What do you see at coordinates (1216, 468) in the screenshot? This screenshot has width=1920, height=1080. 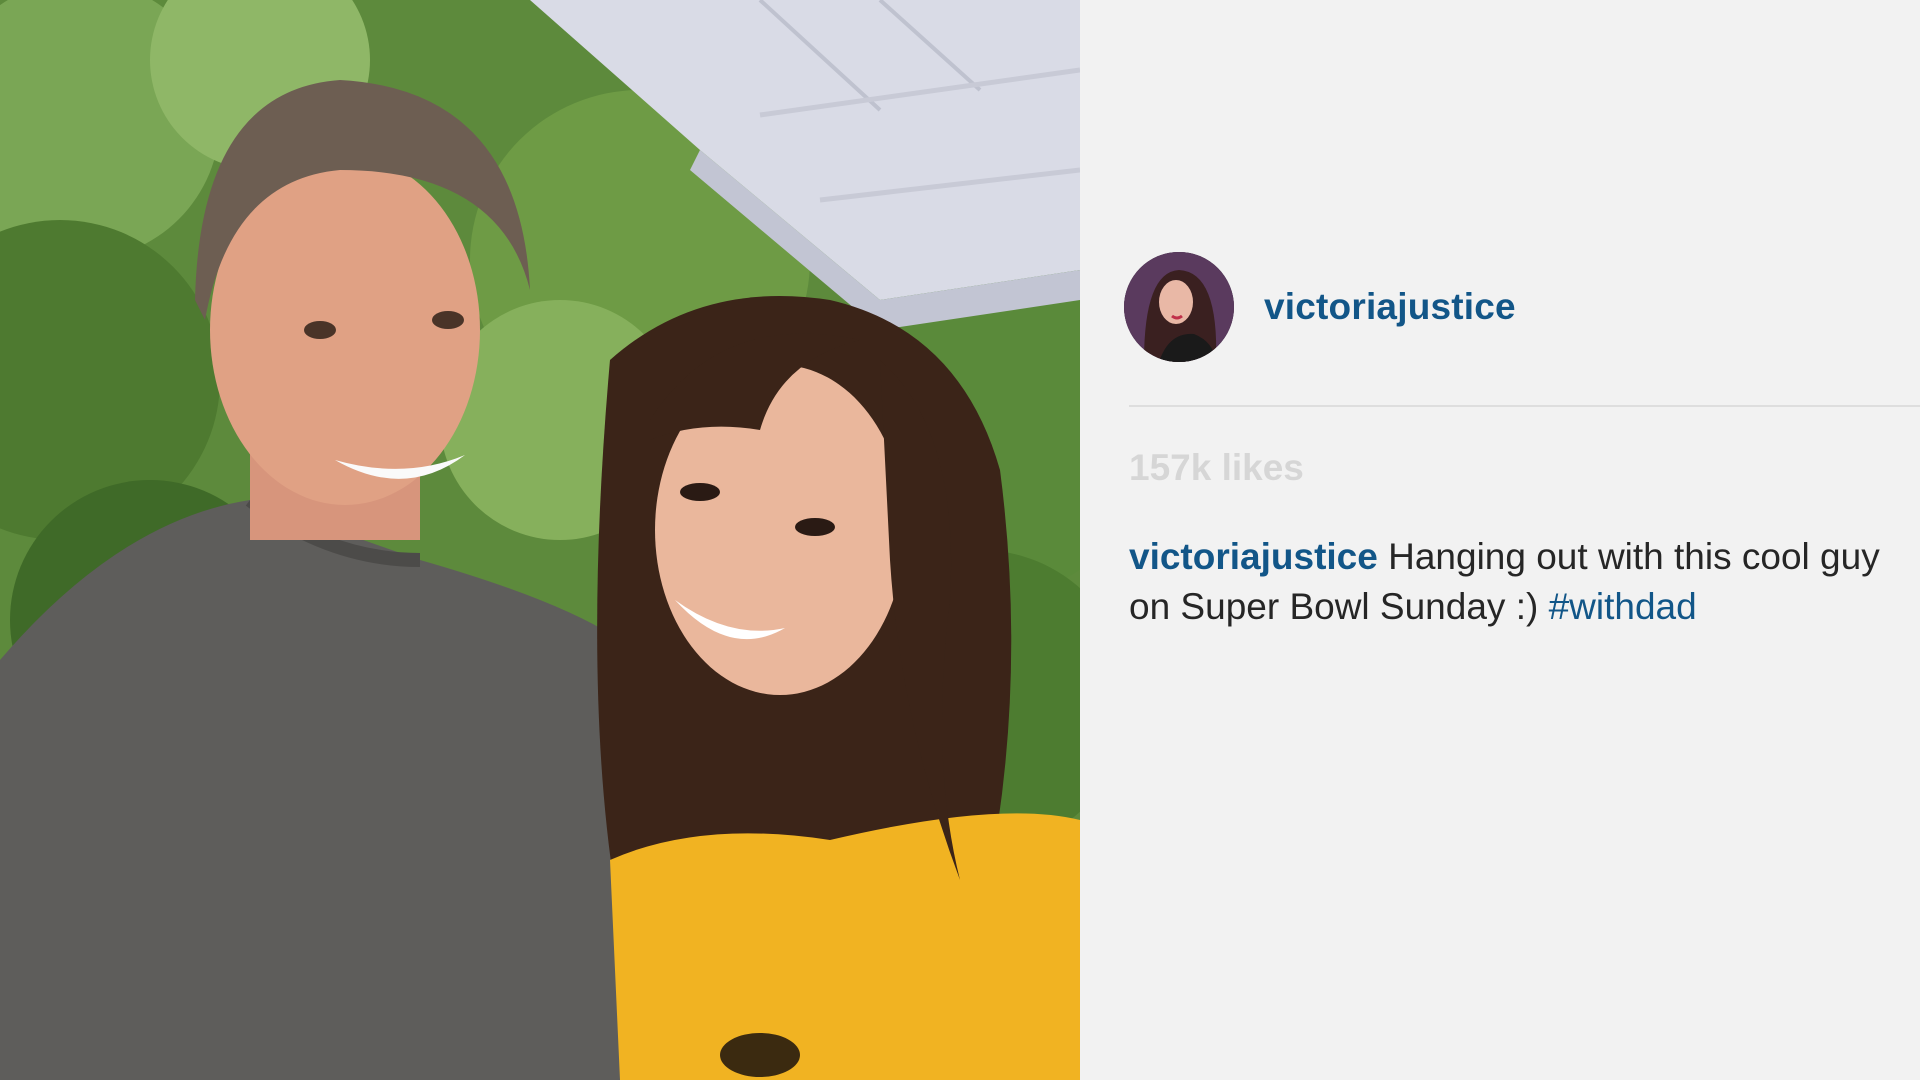 I see `likes-count: 157k likes` at bounding box center [1216, 468].